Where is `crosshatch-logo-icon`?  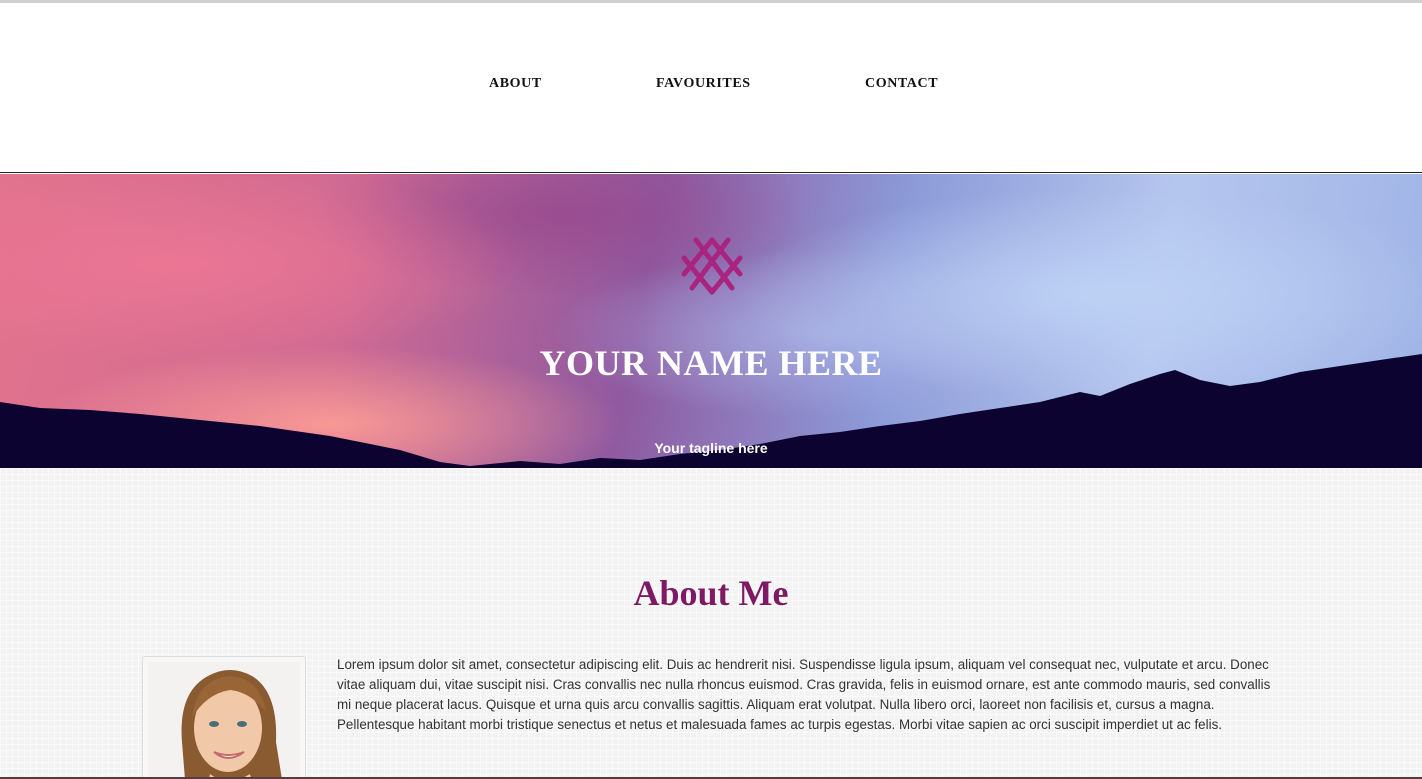
crosshatch-logo-icon is located at coordinates (712, 266).